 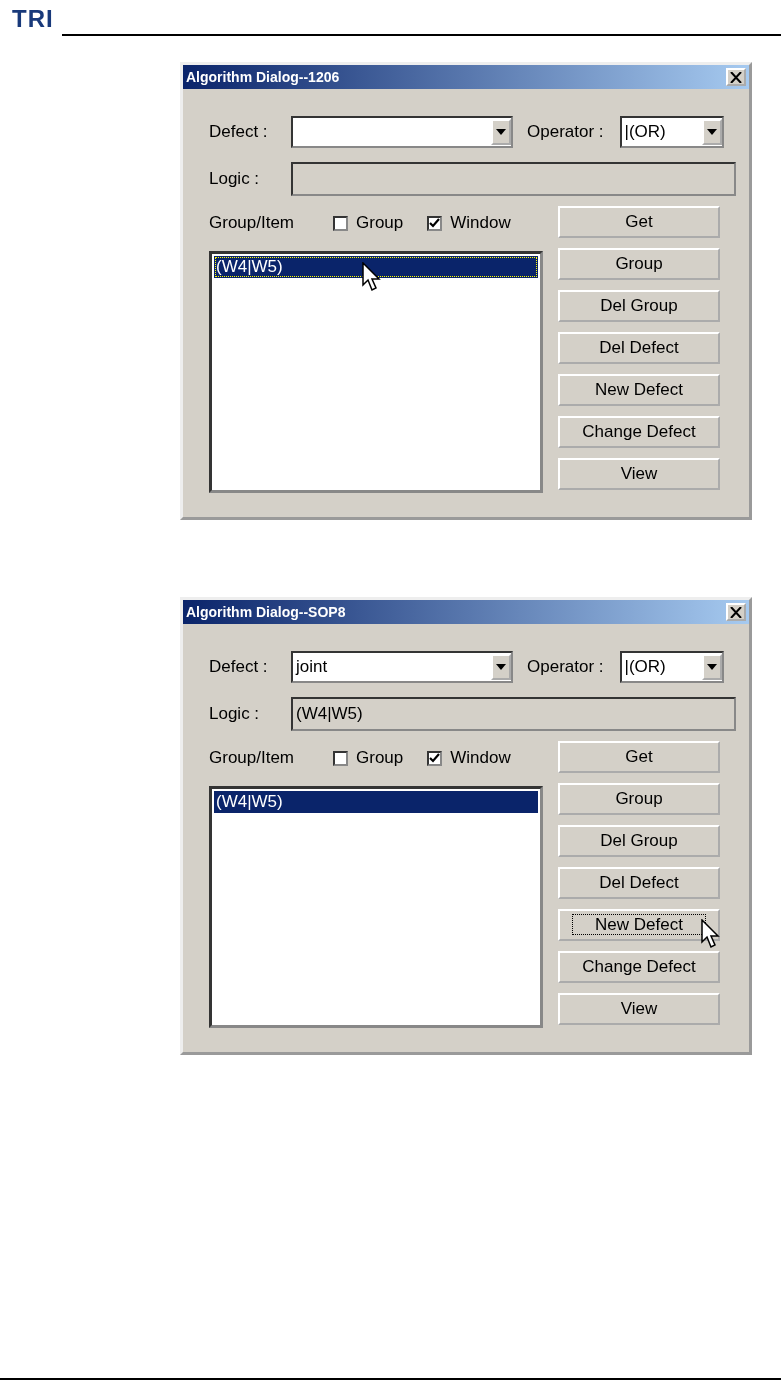 I want to click on list-item: (W4|W5), so click(x=376, y=802).